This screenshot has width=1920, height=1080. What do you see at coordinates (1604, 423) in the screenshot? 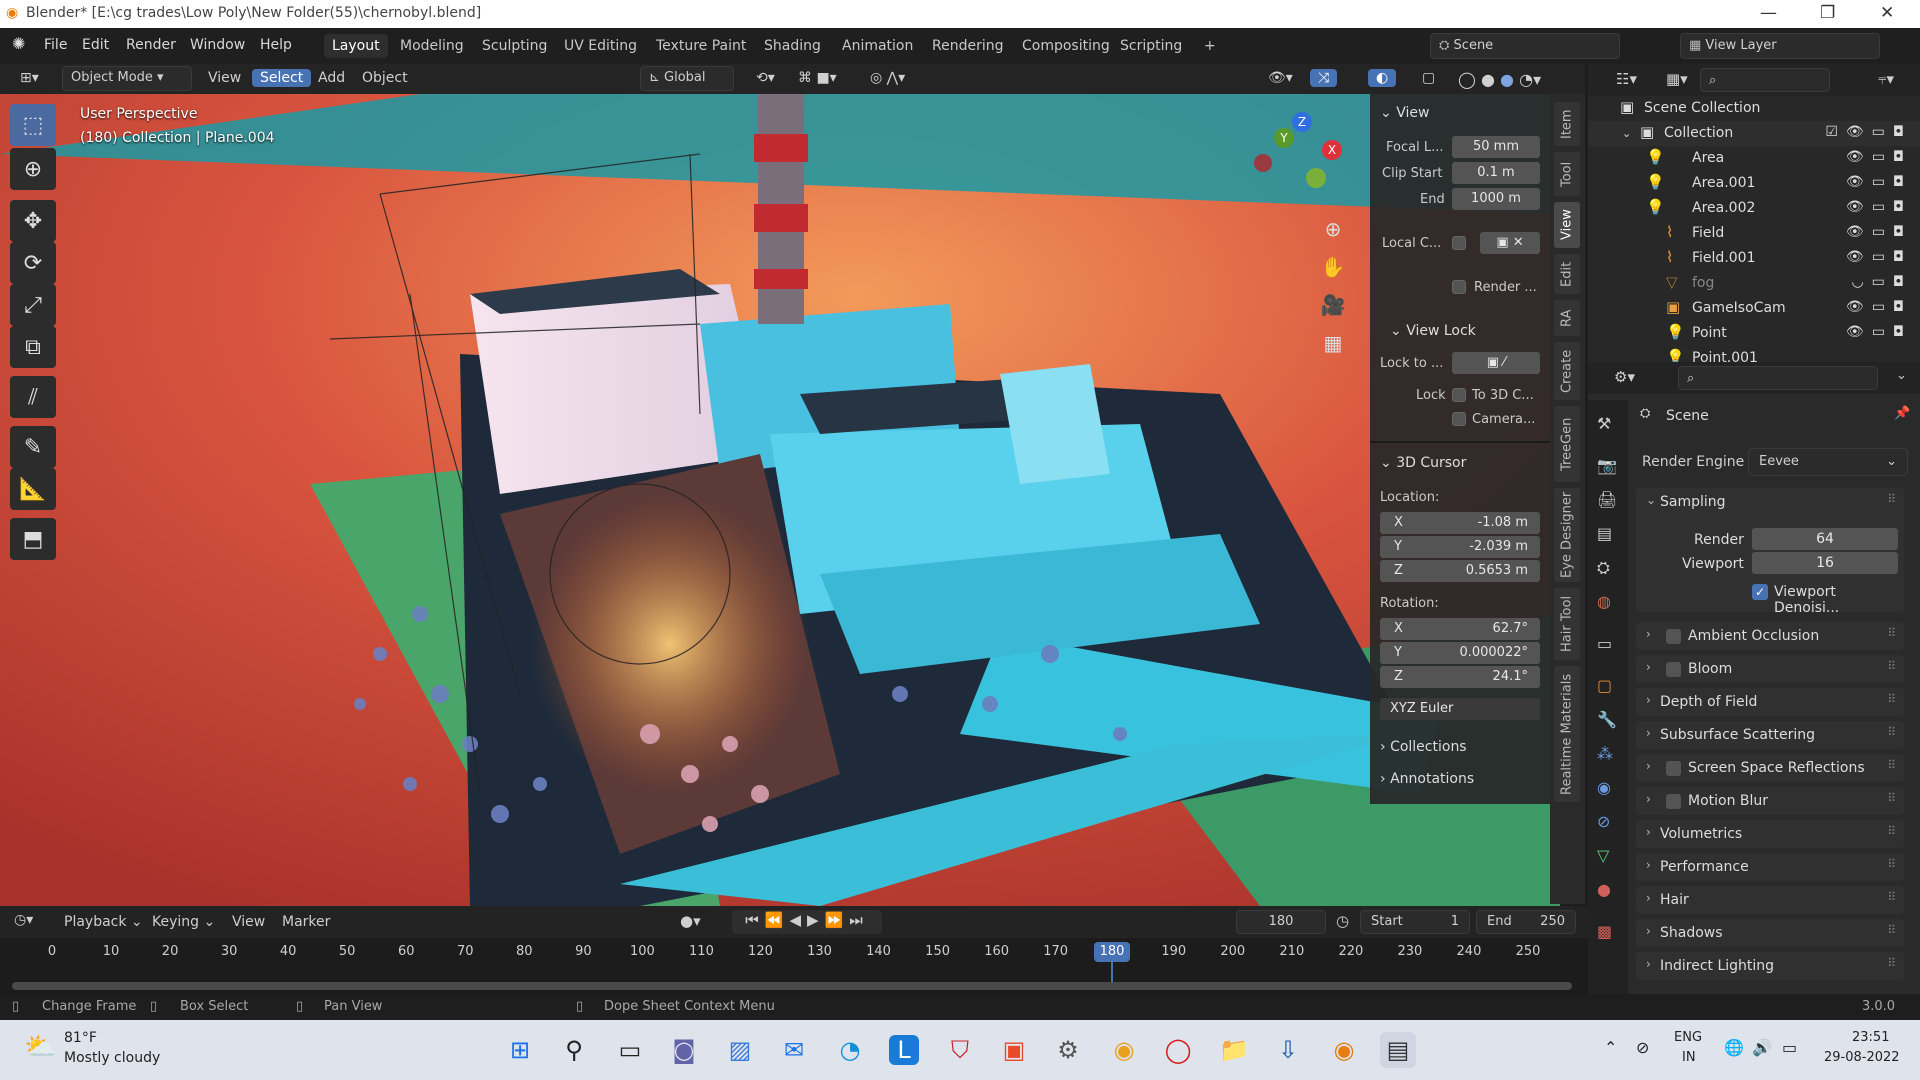
I see `tool-tab-icon: ⚒` at bounding box center [1604, 423].